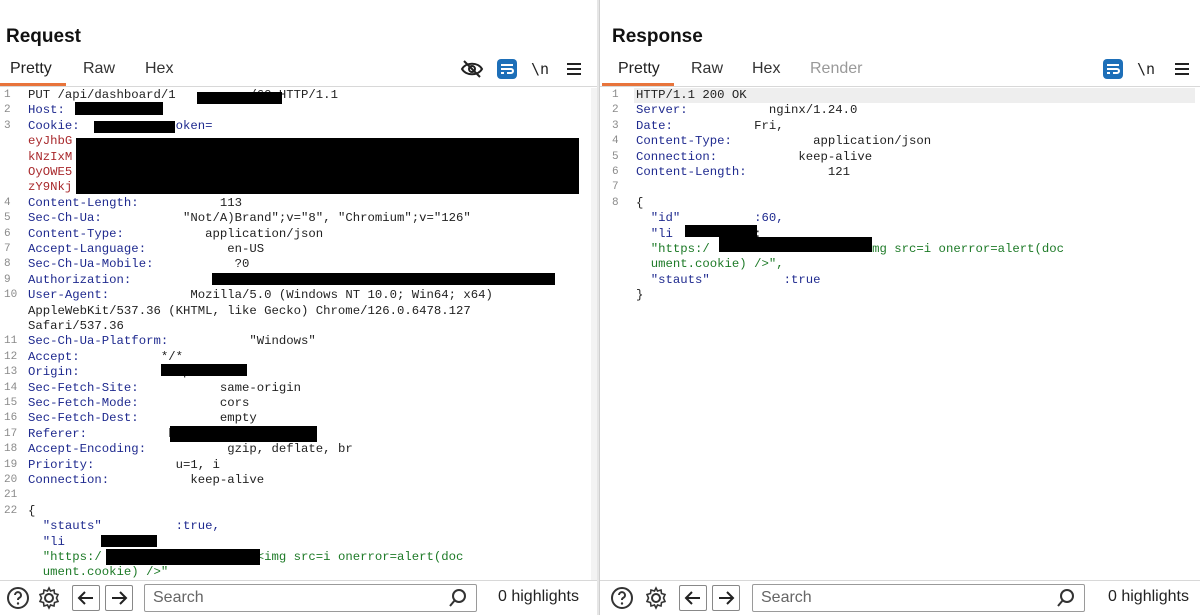 The image size is (1200, 615). What do you see at coordinates (658, 218) in the screenshot?
I see `code-token: "id"` at bounding box center [658, 218].